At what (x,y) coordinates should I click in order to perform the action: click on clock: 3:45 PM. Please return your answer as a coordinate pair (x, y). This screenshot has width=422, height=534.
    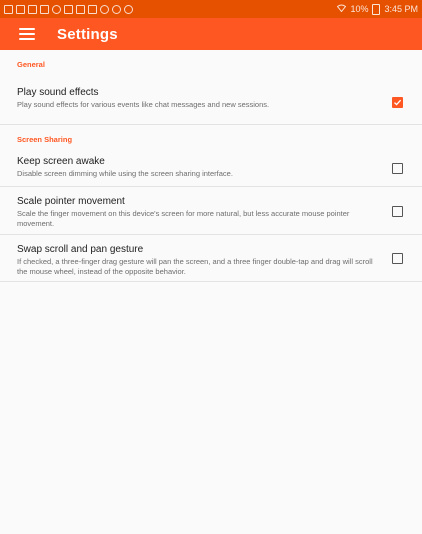
    Looking at the image, I should click on (401, 9).